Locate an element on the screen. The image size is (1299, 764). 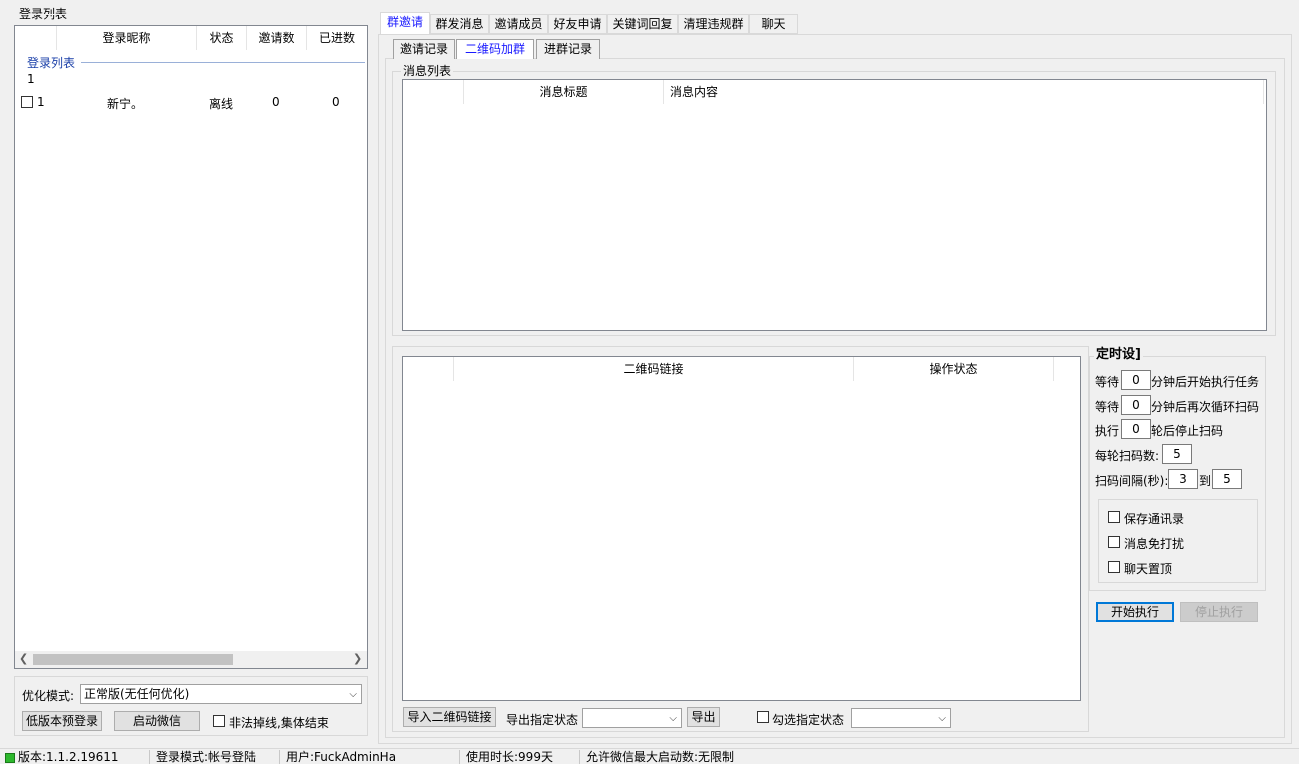
stop-execute-button: 停止执行 is located at coordinates (1219, 612).